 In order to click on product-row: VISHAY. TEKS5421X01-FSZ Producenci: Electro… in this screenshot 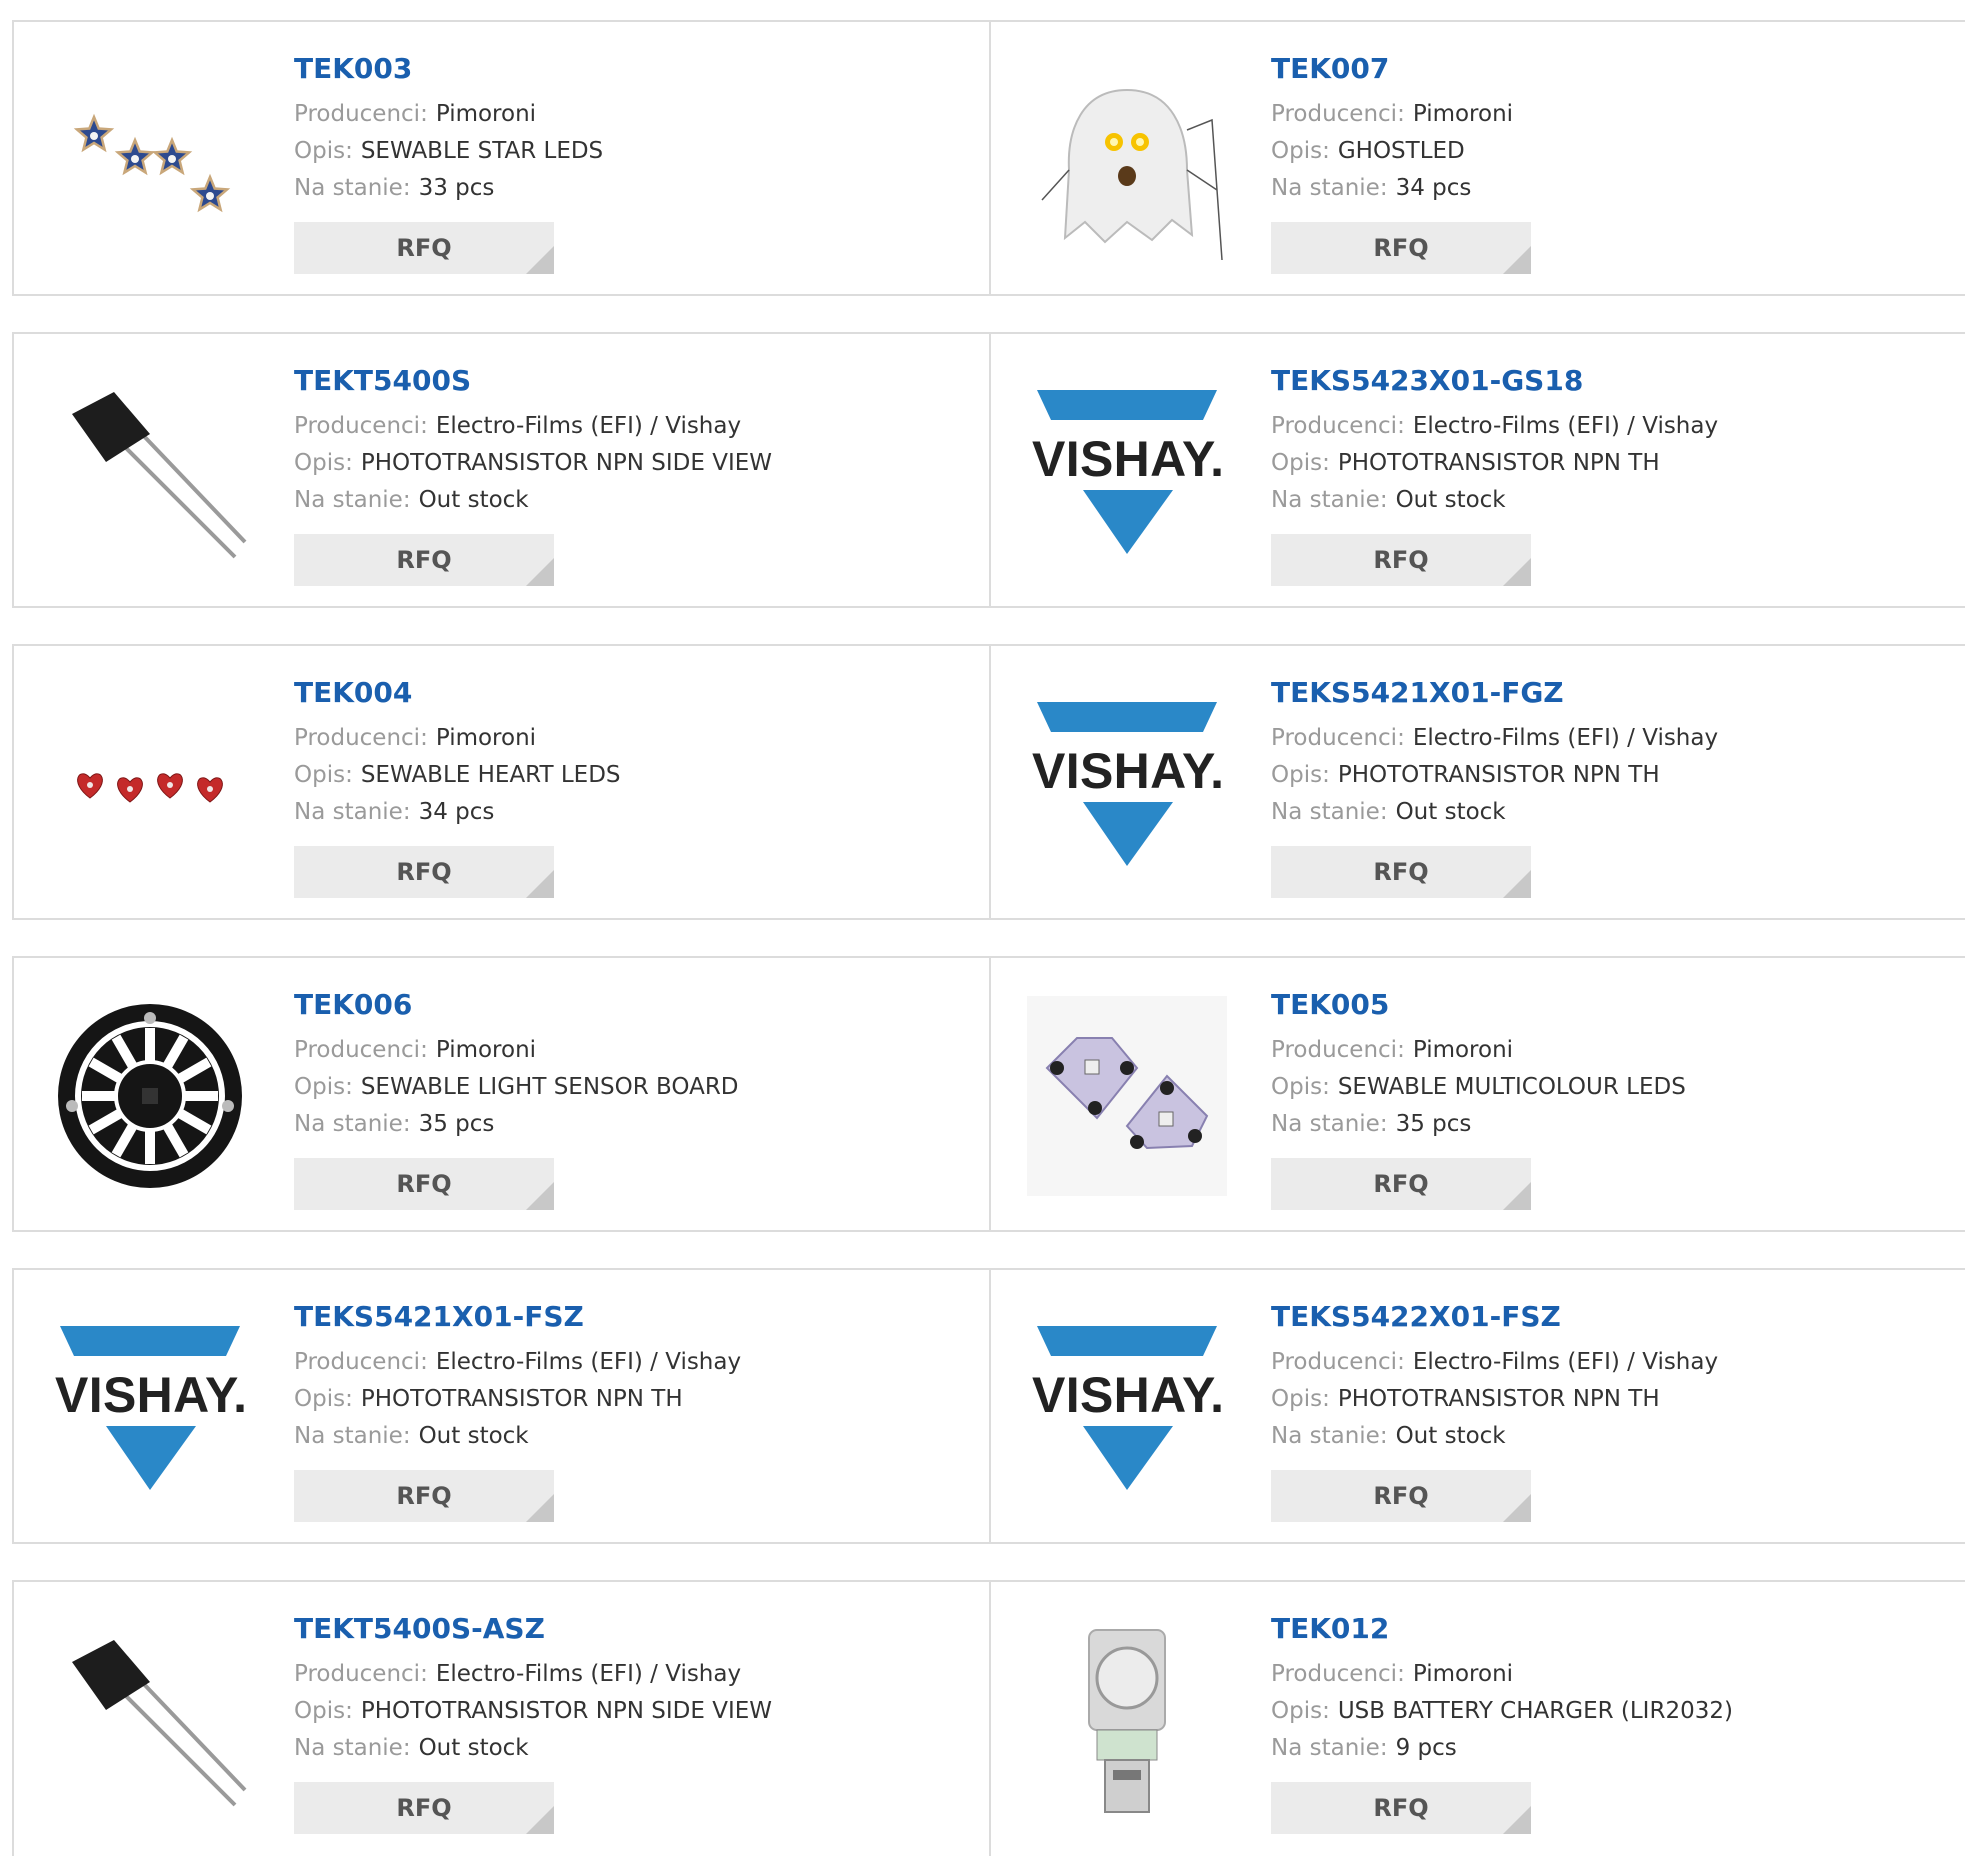, I will do `click(988, 1406)`.